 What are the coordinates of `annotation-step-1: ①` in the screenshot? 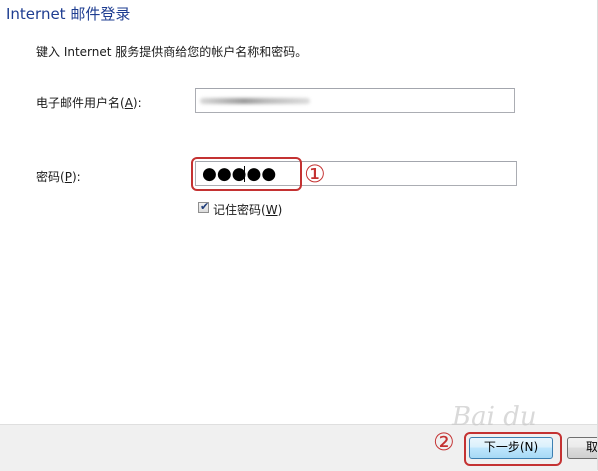 It's located at (315, 174).